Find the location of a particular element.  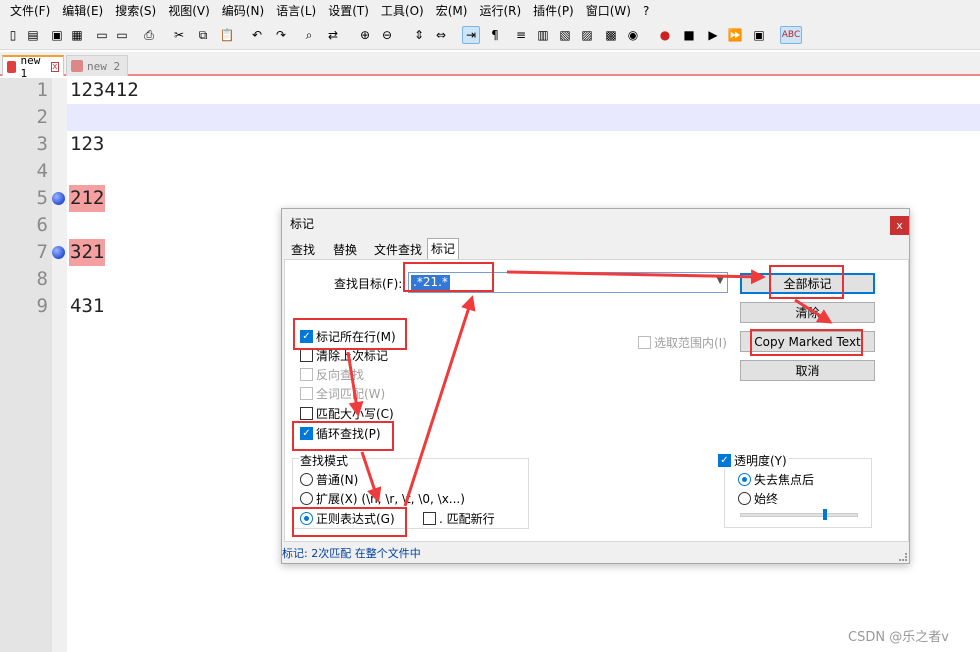

save-all-icon: ▦ is located at coordinates (77, 35).